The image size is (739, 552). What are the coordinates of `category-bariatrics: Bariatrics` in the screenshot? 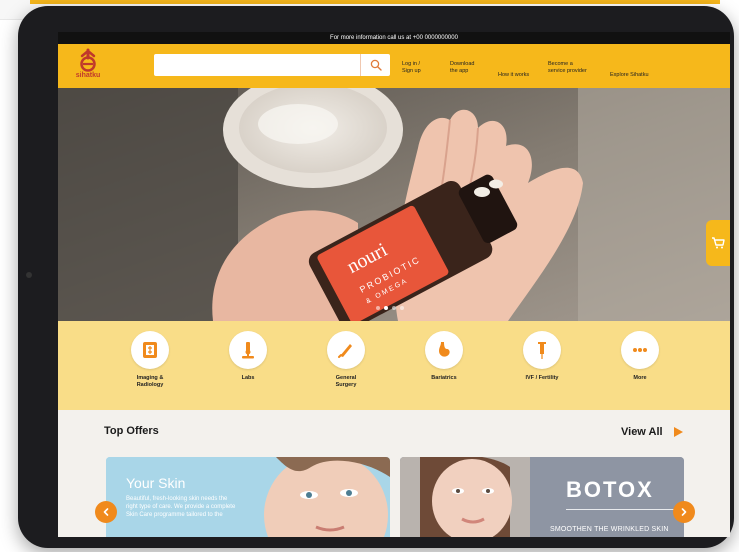 It's located at (444, 356).